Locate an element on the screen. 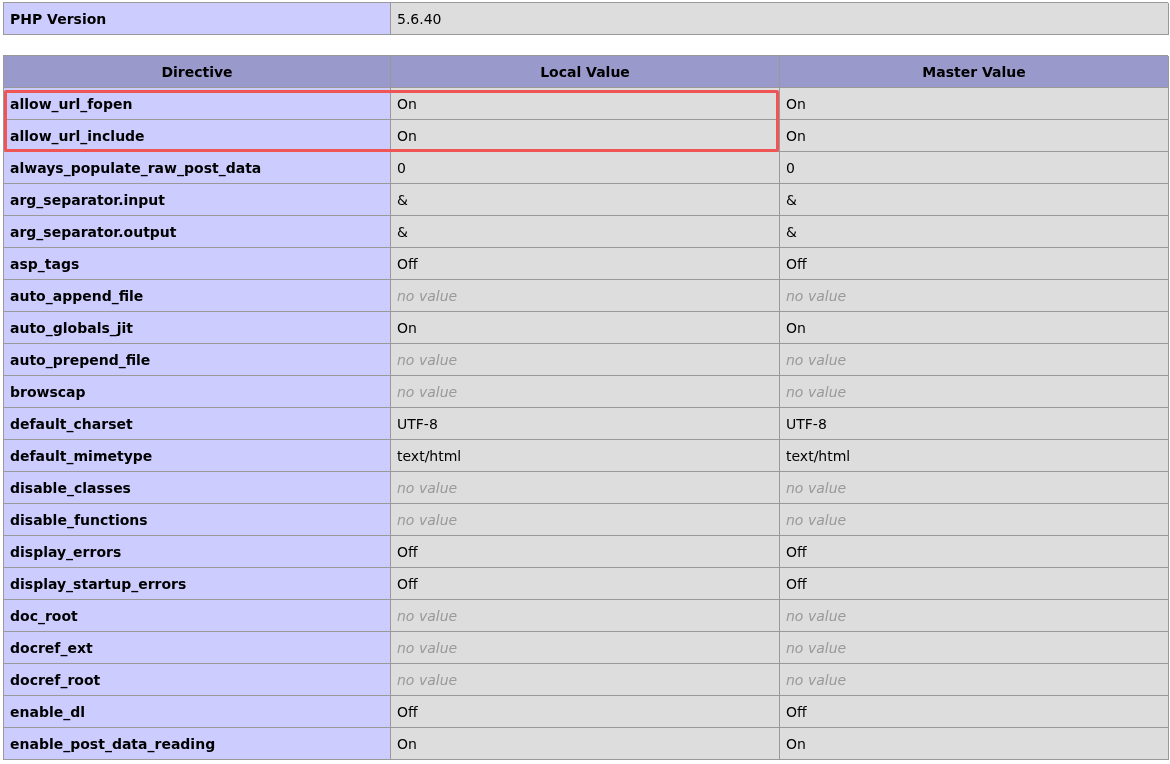 This screenshot has width=1170, height=764. table-cell: allow_url_include is located at coordinates (197, 136).